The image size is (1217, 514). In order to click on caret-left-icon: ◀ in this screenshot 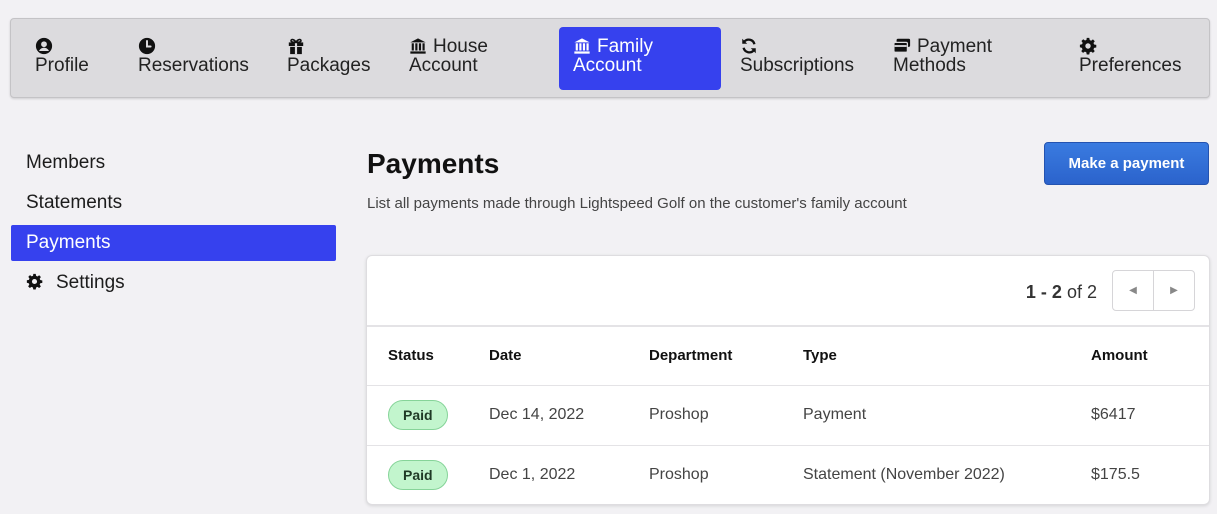, I will do `click(1133, 290)`.